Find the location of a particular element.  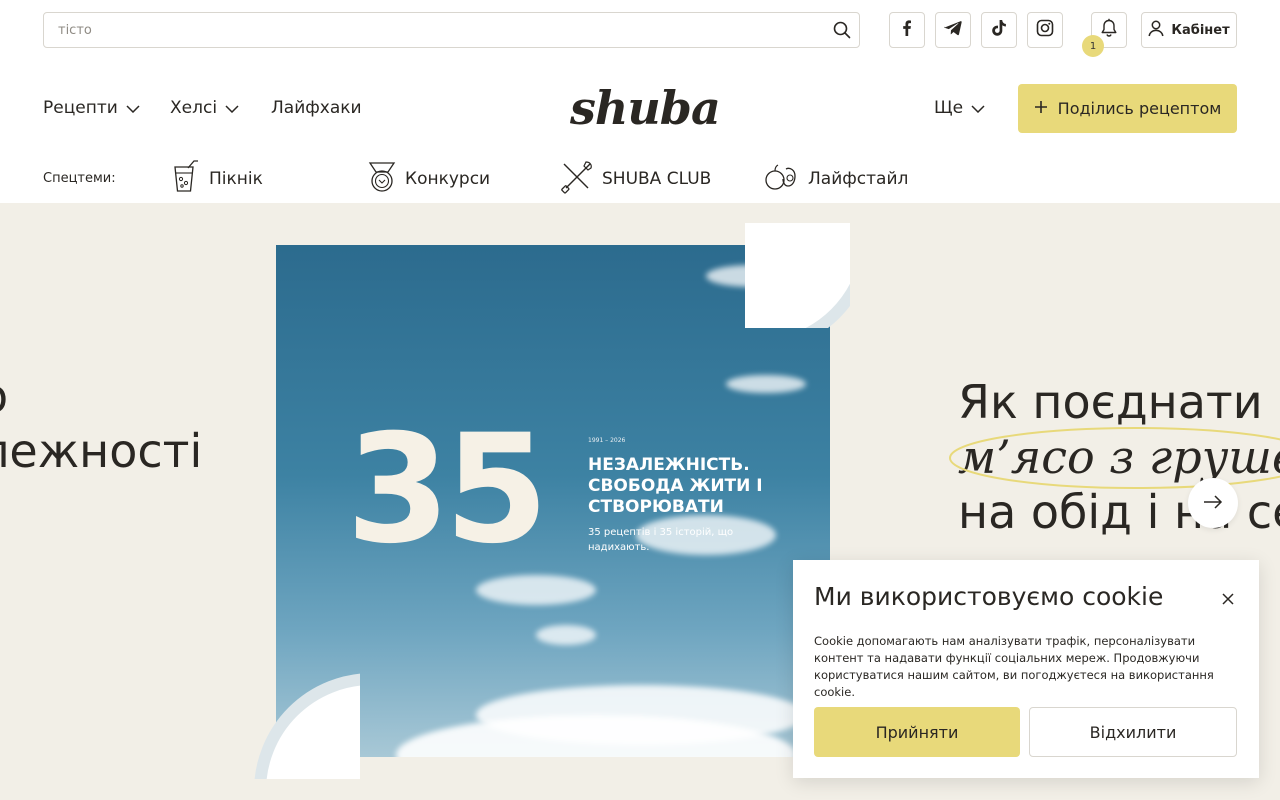

tiktok-button is located at coordinates (999, 30).